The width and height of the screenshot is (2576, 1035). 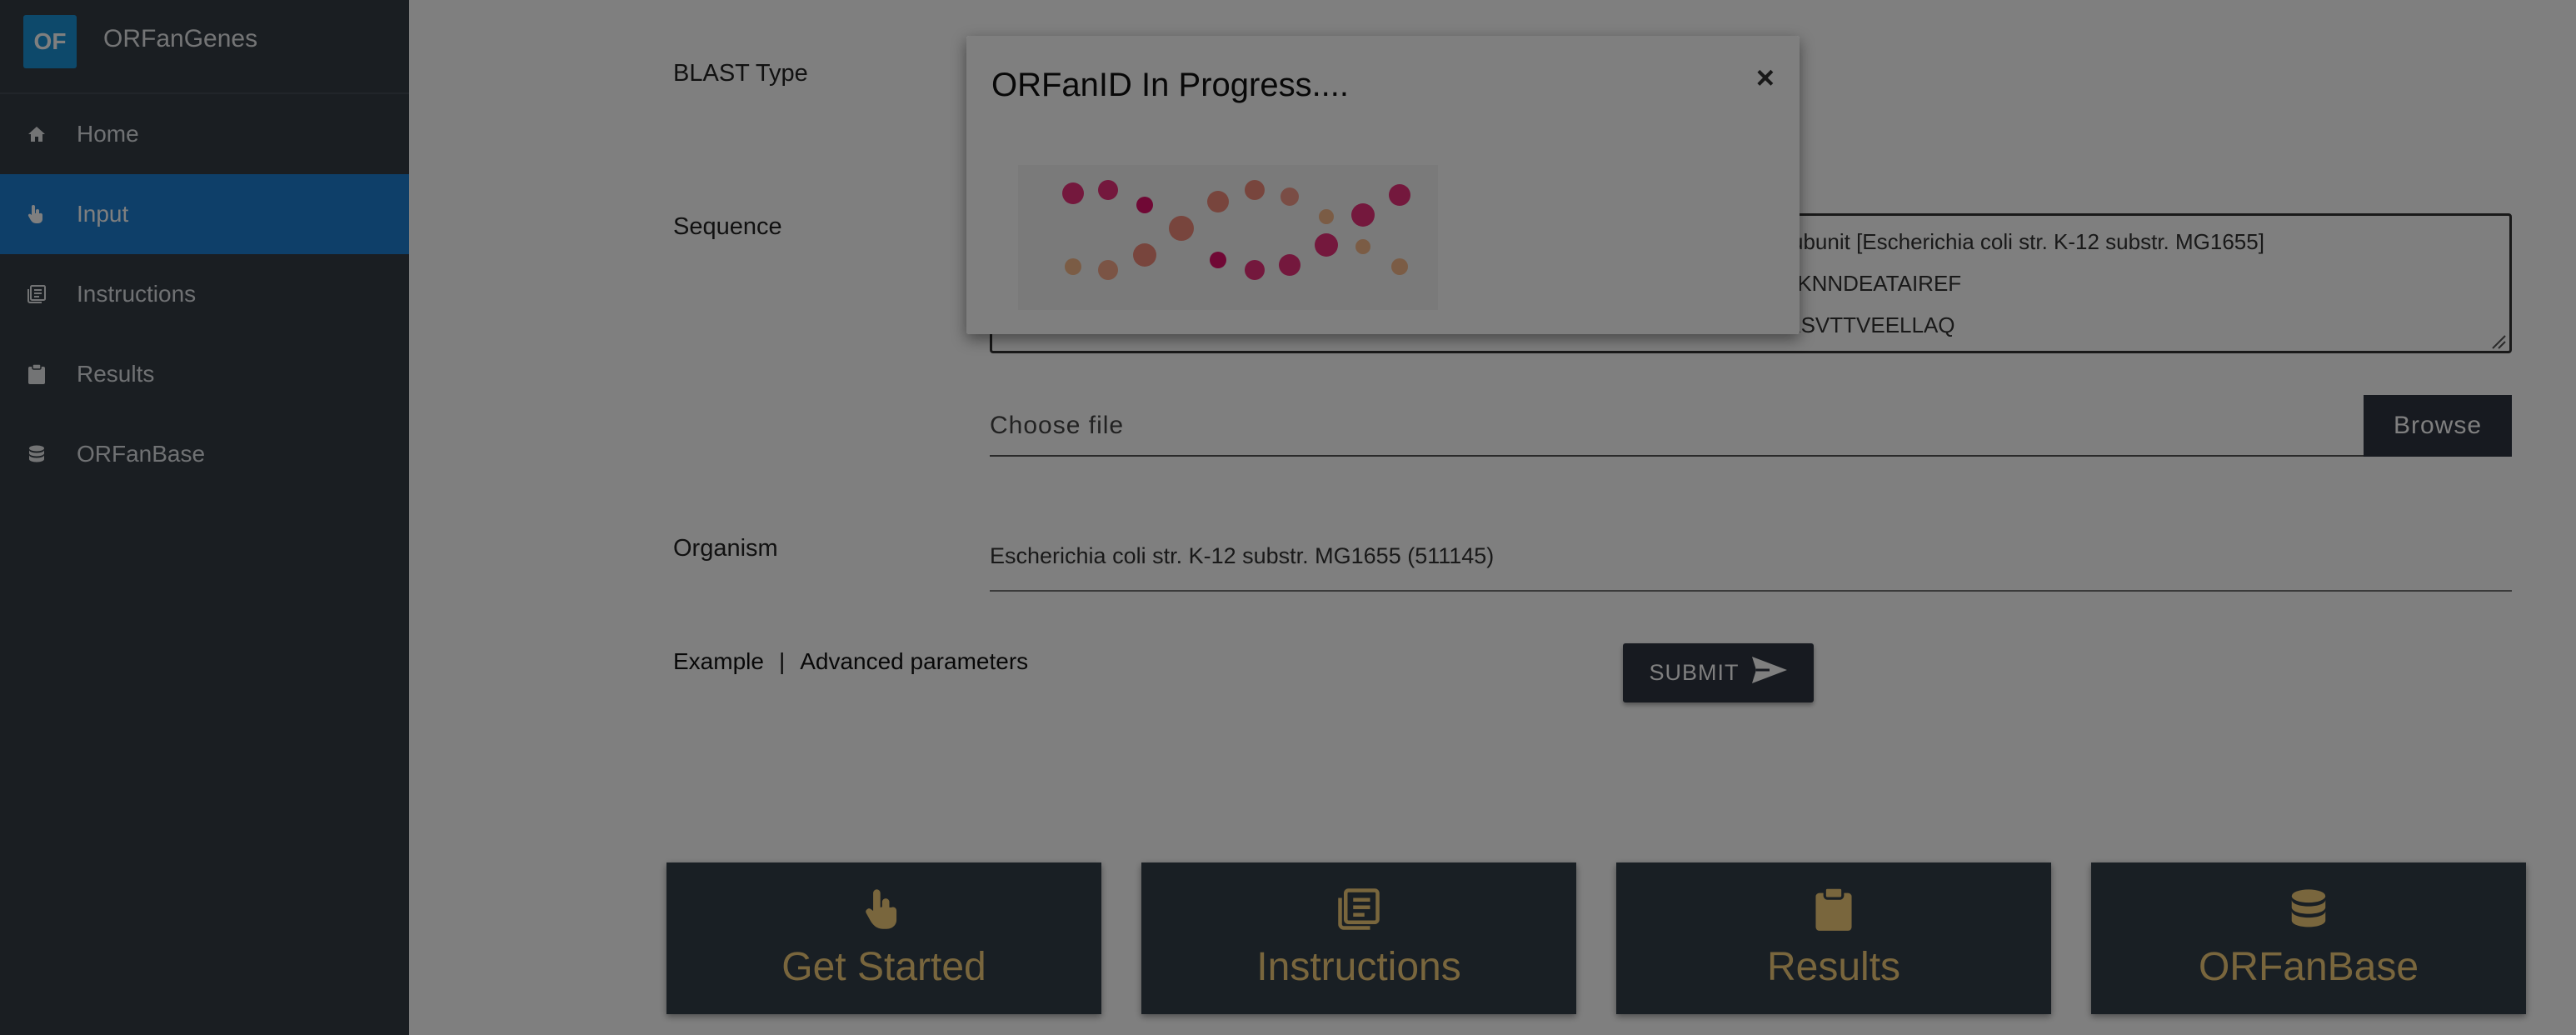 I want to click on progress-modal: ORFanID In Progress.... ×, so click(x=1383, y=185).